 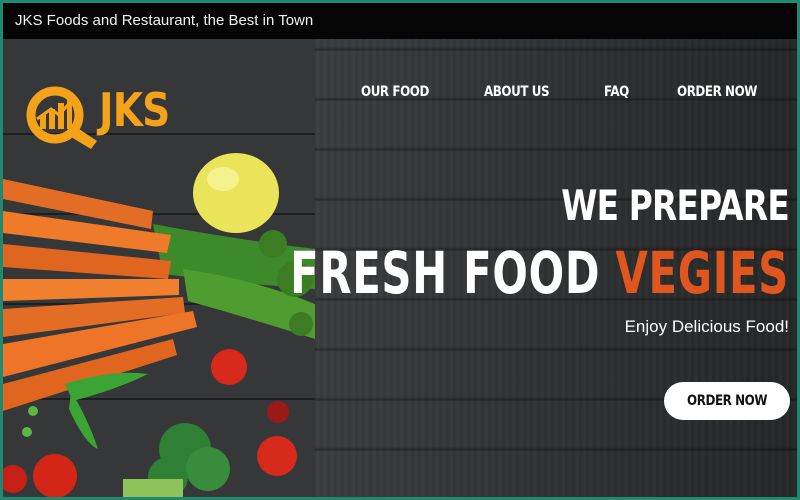 What do you see at coordinates (717, 95) in the screenshot?
I see `nav-order-now: ORDER NOW` at bounding box center [717, 95].